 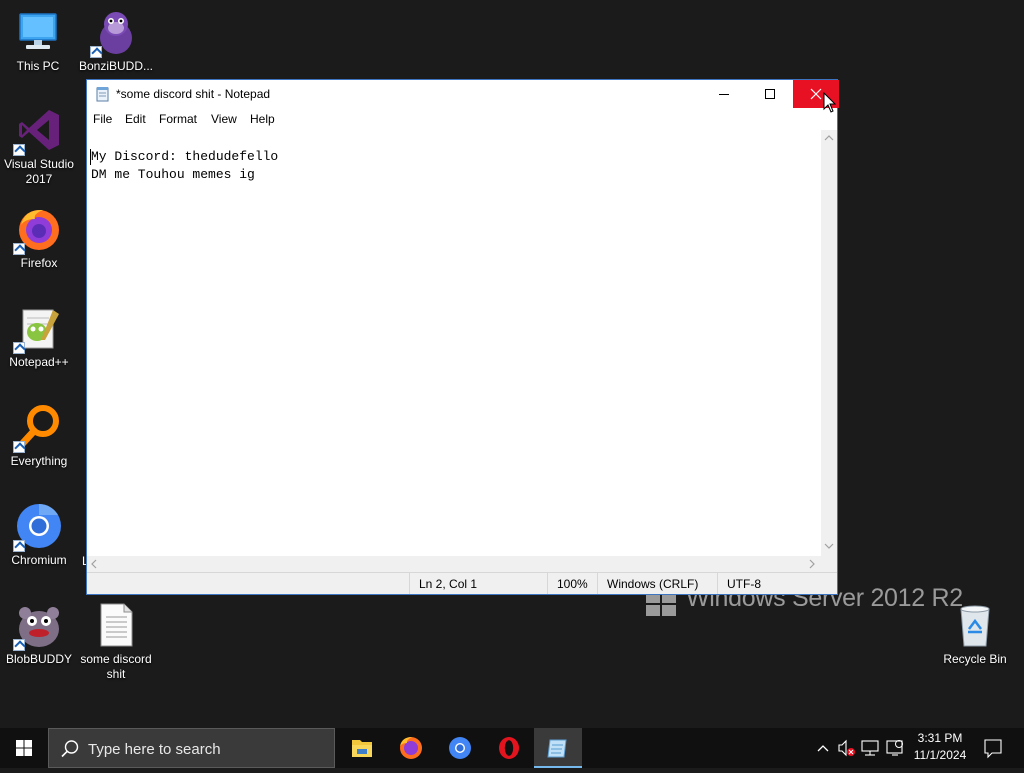 What do you see at coordinates (448, 584) in the screenshot?
I see `cursor-position-text: Ln 2, Col 1` at bounding box center [448, 584].